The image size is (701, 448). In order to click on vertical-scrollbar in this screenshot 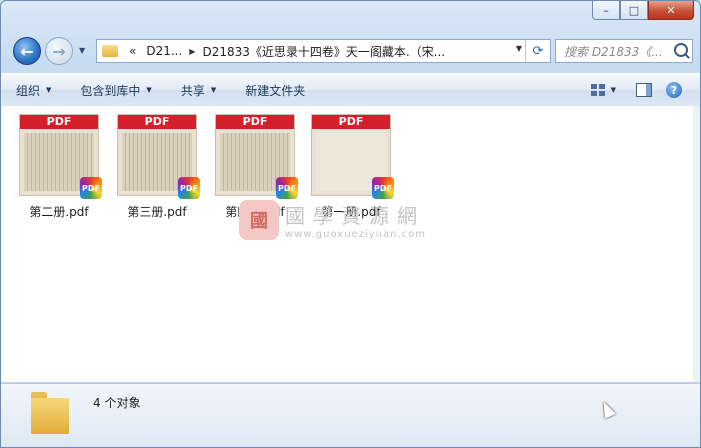, I will do `click(696, 244)`.